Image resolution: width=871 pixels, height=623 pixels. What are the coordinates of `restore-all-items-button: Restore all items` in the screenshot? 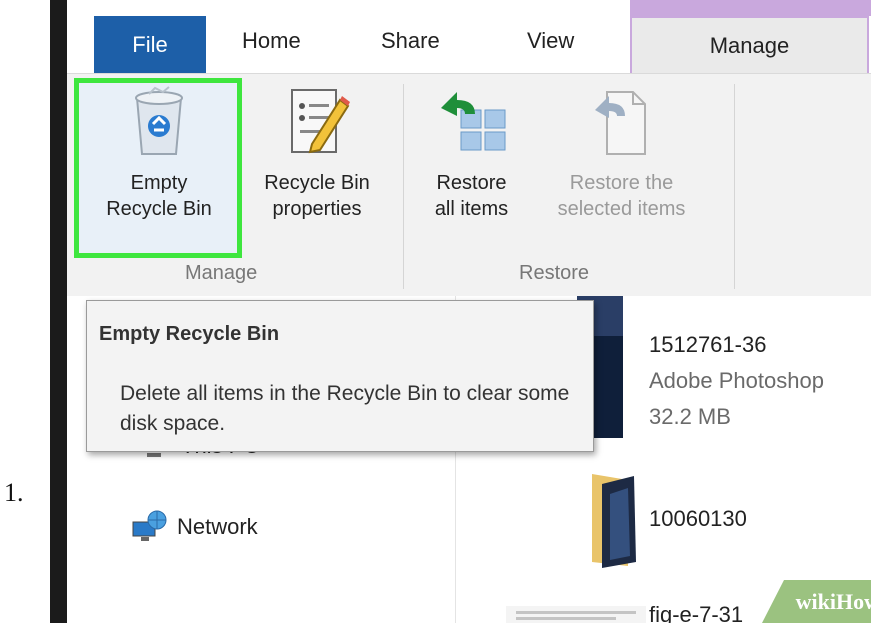 It's located at (471, 153).